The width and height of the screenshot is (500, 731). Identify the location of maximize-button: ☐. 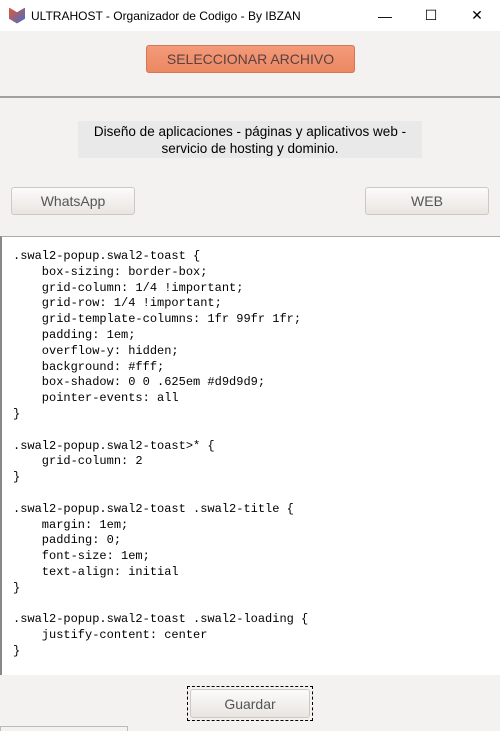
(431, 15).